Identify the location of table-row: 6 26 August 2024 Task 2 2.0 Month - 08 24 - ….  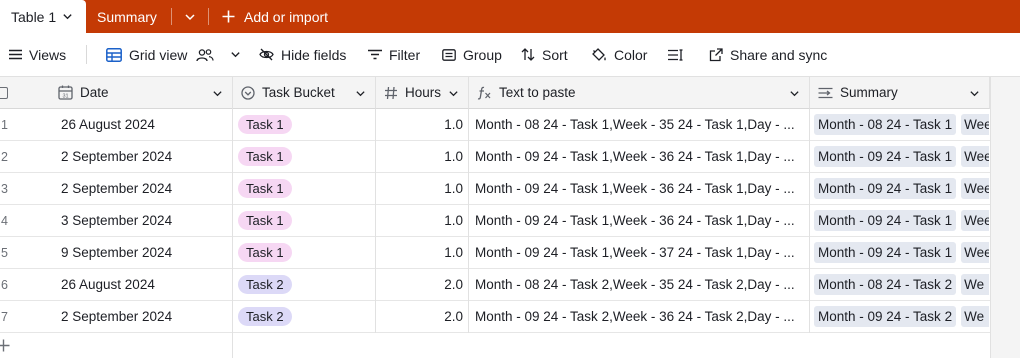
(495, 285).